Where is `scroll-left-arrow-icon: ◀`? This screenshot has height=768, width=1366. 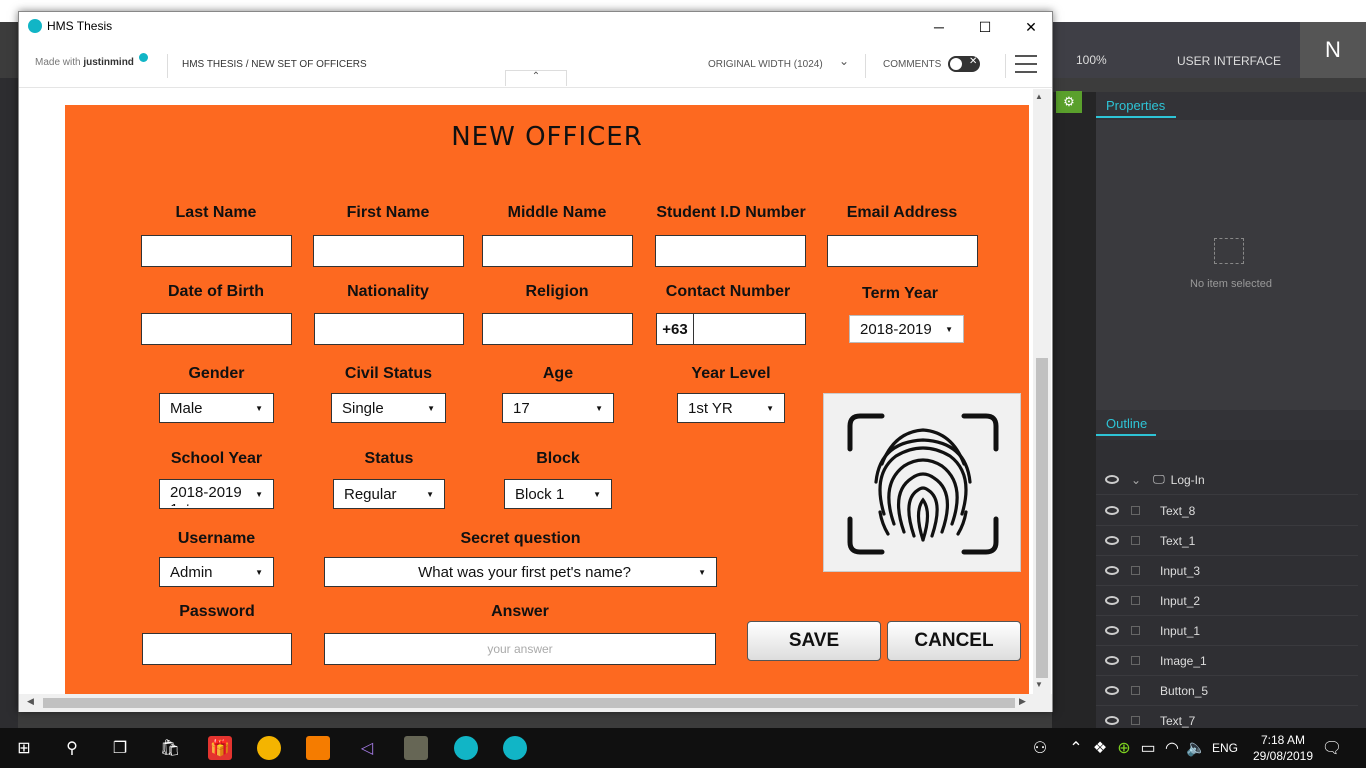 scroll-left-arrow-icon: ◀ is located at coordinates (30, 701).